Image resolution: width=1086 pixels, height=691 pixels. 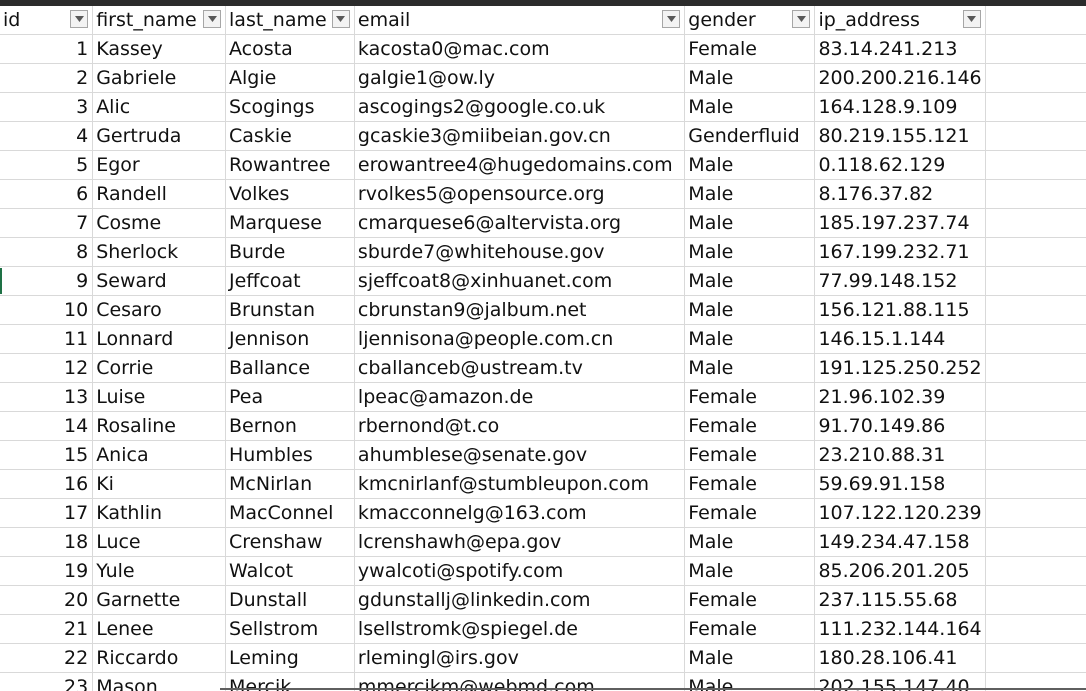 I want to click on cell-id: 5, so click(x=47, y=165).